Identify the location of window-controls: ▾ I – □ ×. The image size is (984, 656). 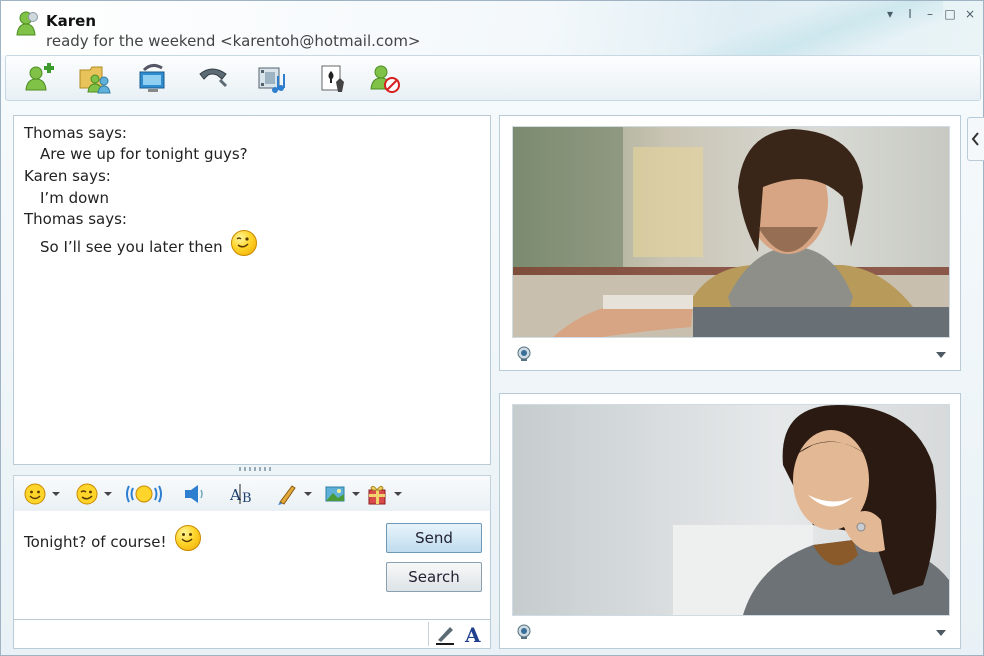
(930, 14).